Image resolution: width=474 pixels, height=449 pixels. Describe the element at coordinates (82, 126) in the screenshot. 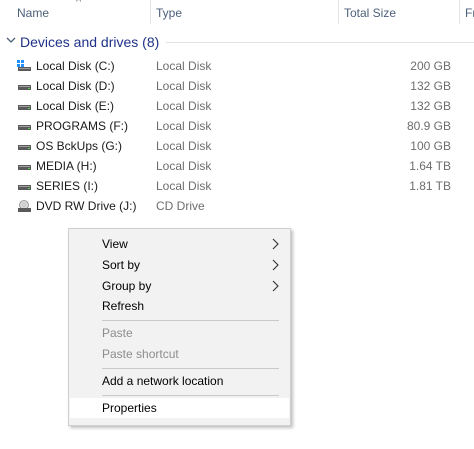

I see `drive-name: PROGRAMS (F:)` at that location.